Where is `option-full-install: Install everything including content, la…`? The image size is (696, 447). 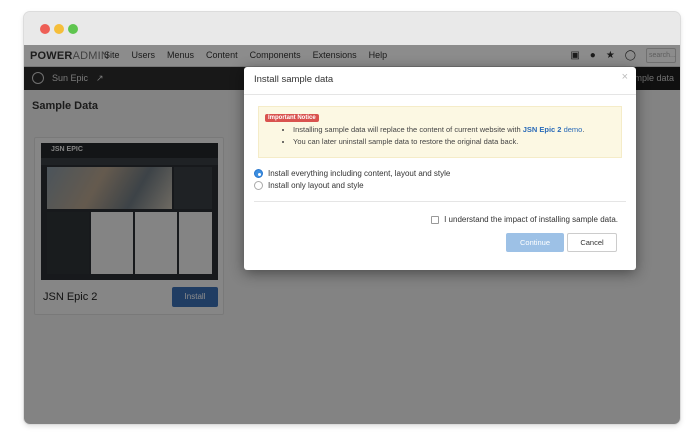 option-full-install: Install everything including content, la… is located at coordinates (352, 173).